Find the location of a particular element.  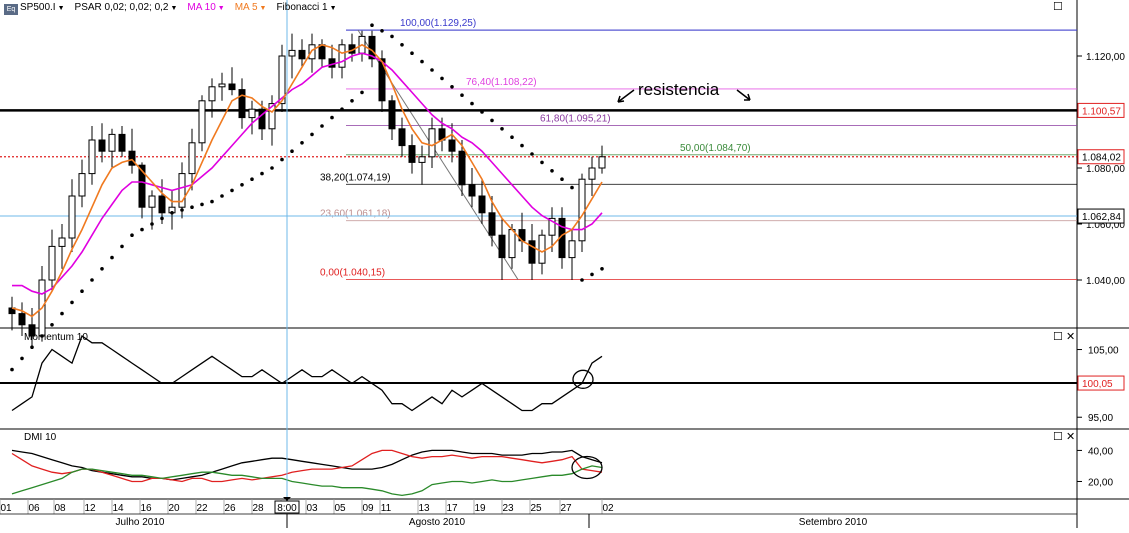

time-axis-day: 06 is located at coordinates (34, 508).